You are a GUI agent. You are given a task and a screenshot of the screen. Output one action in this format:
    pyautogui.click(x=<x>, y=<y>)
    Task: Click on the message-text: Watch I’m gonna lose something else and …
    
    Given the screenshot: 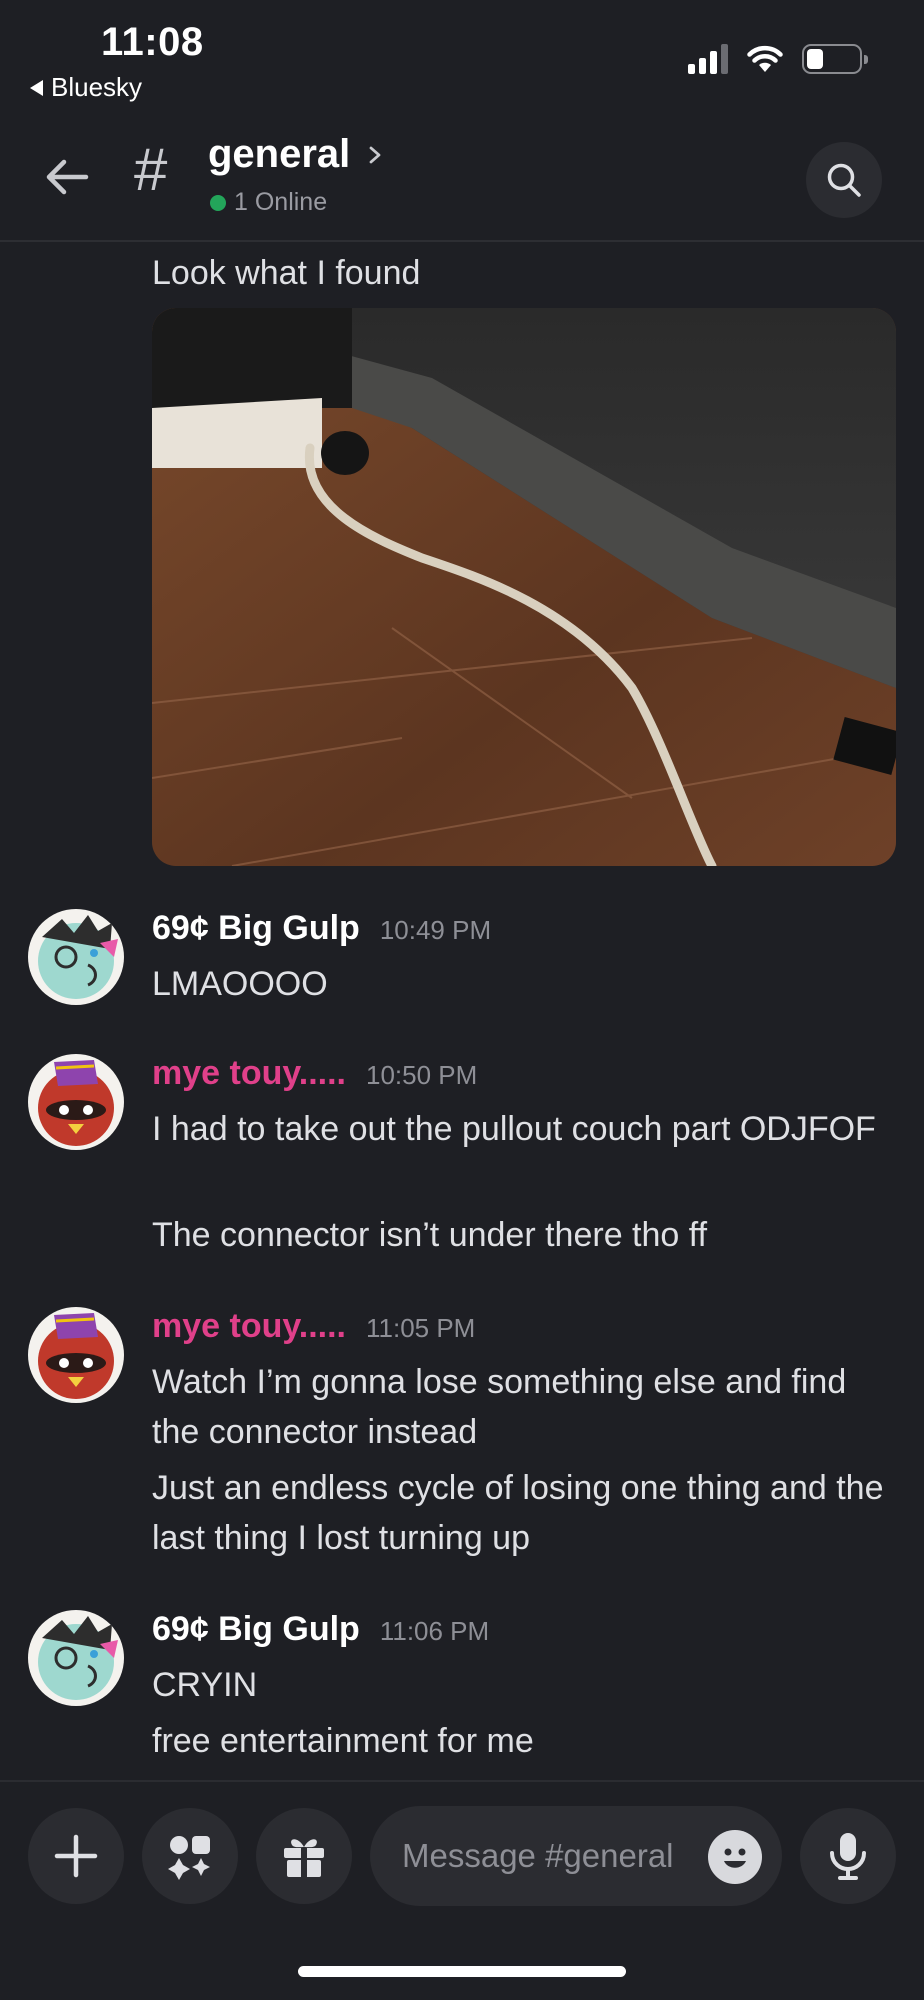 What is the action you would take?
    pyautogui.click(x=499, y=1407)
    